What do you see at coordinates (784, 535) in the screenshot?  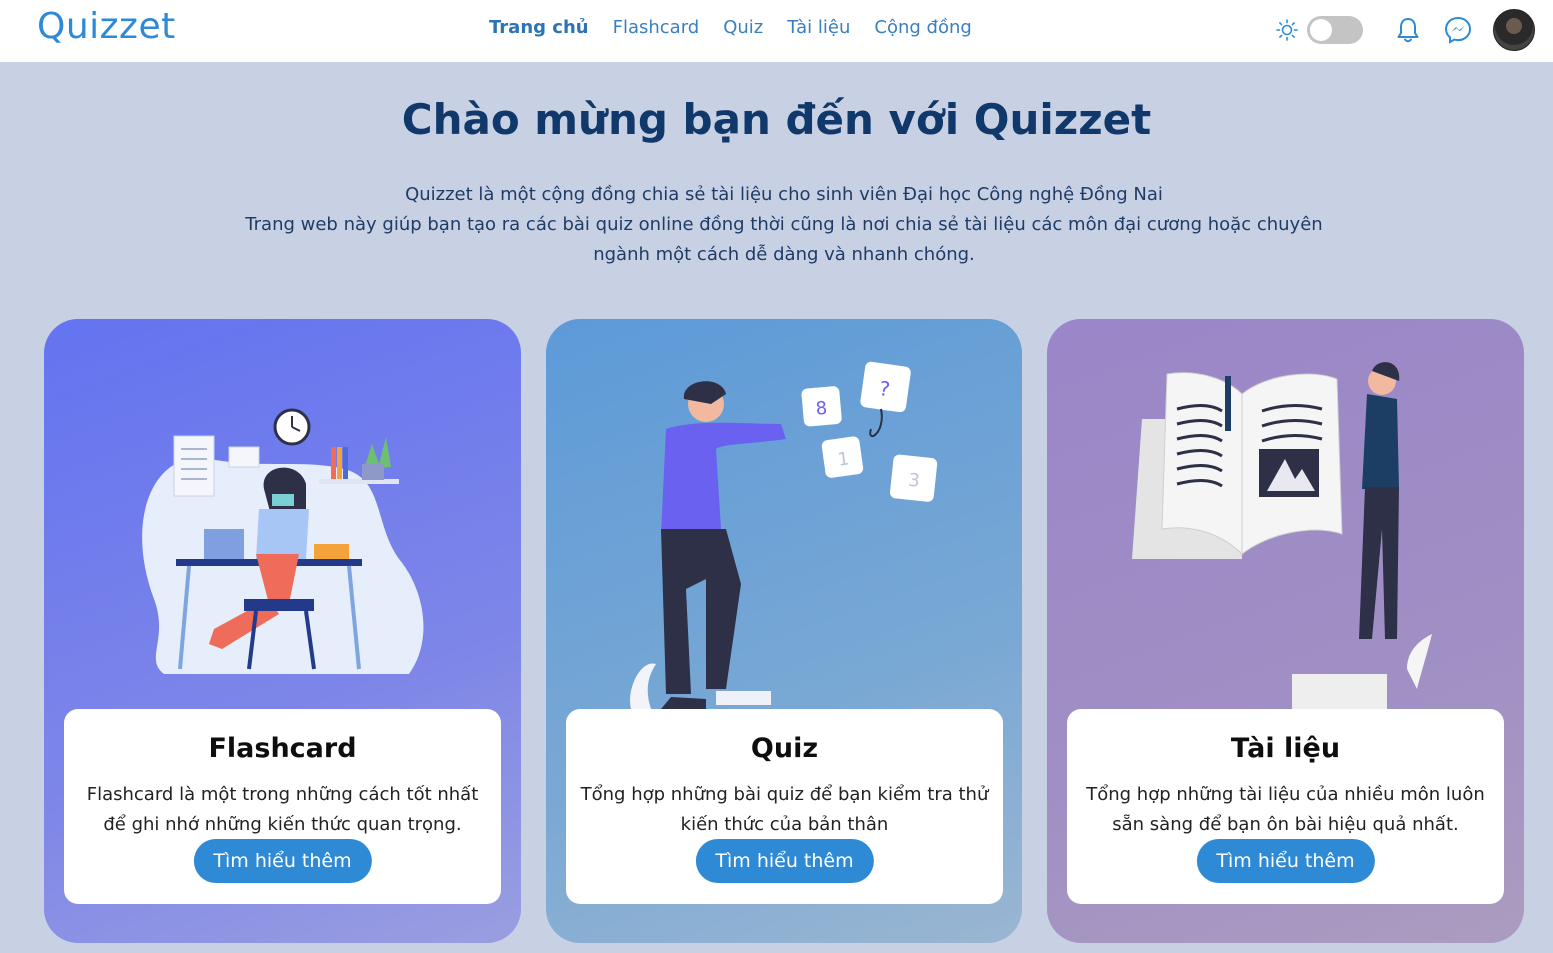 I see `quiz-illustration: 8 ? 1 3` at bounding box center [784, 535].